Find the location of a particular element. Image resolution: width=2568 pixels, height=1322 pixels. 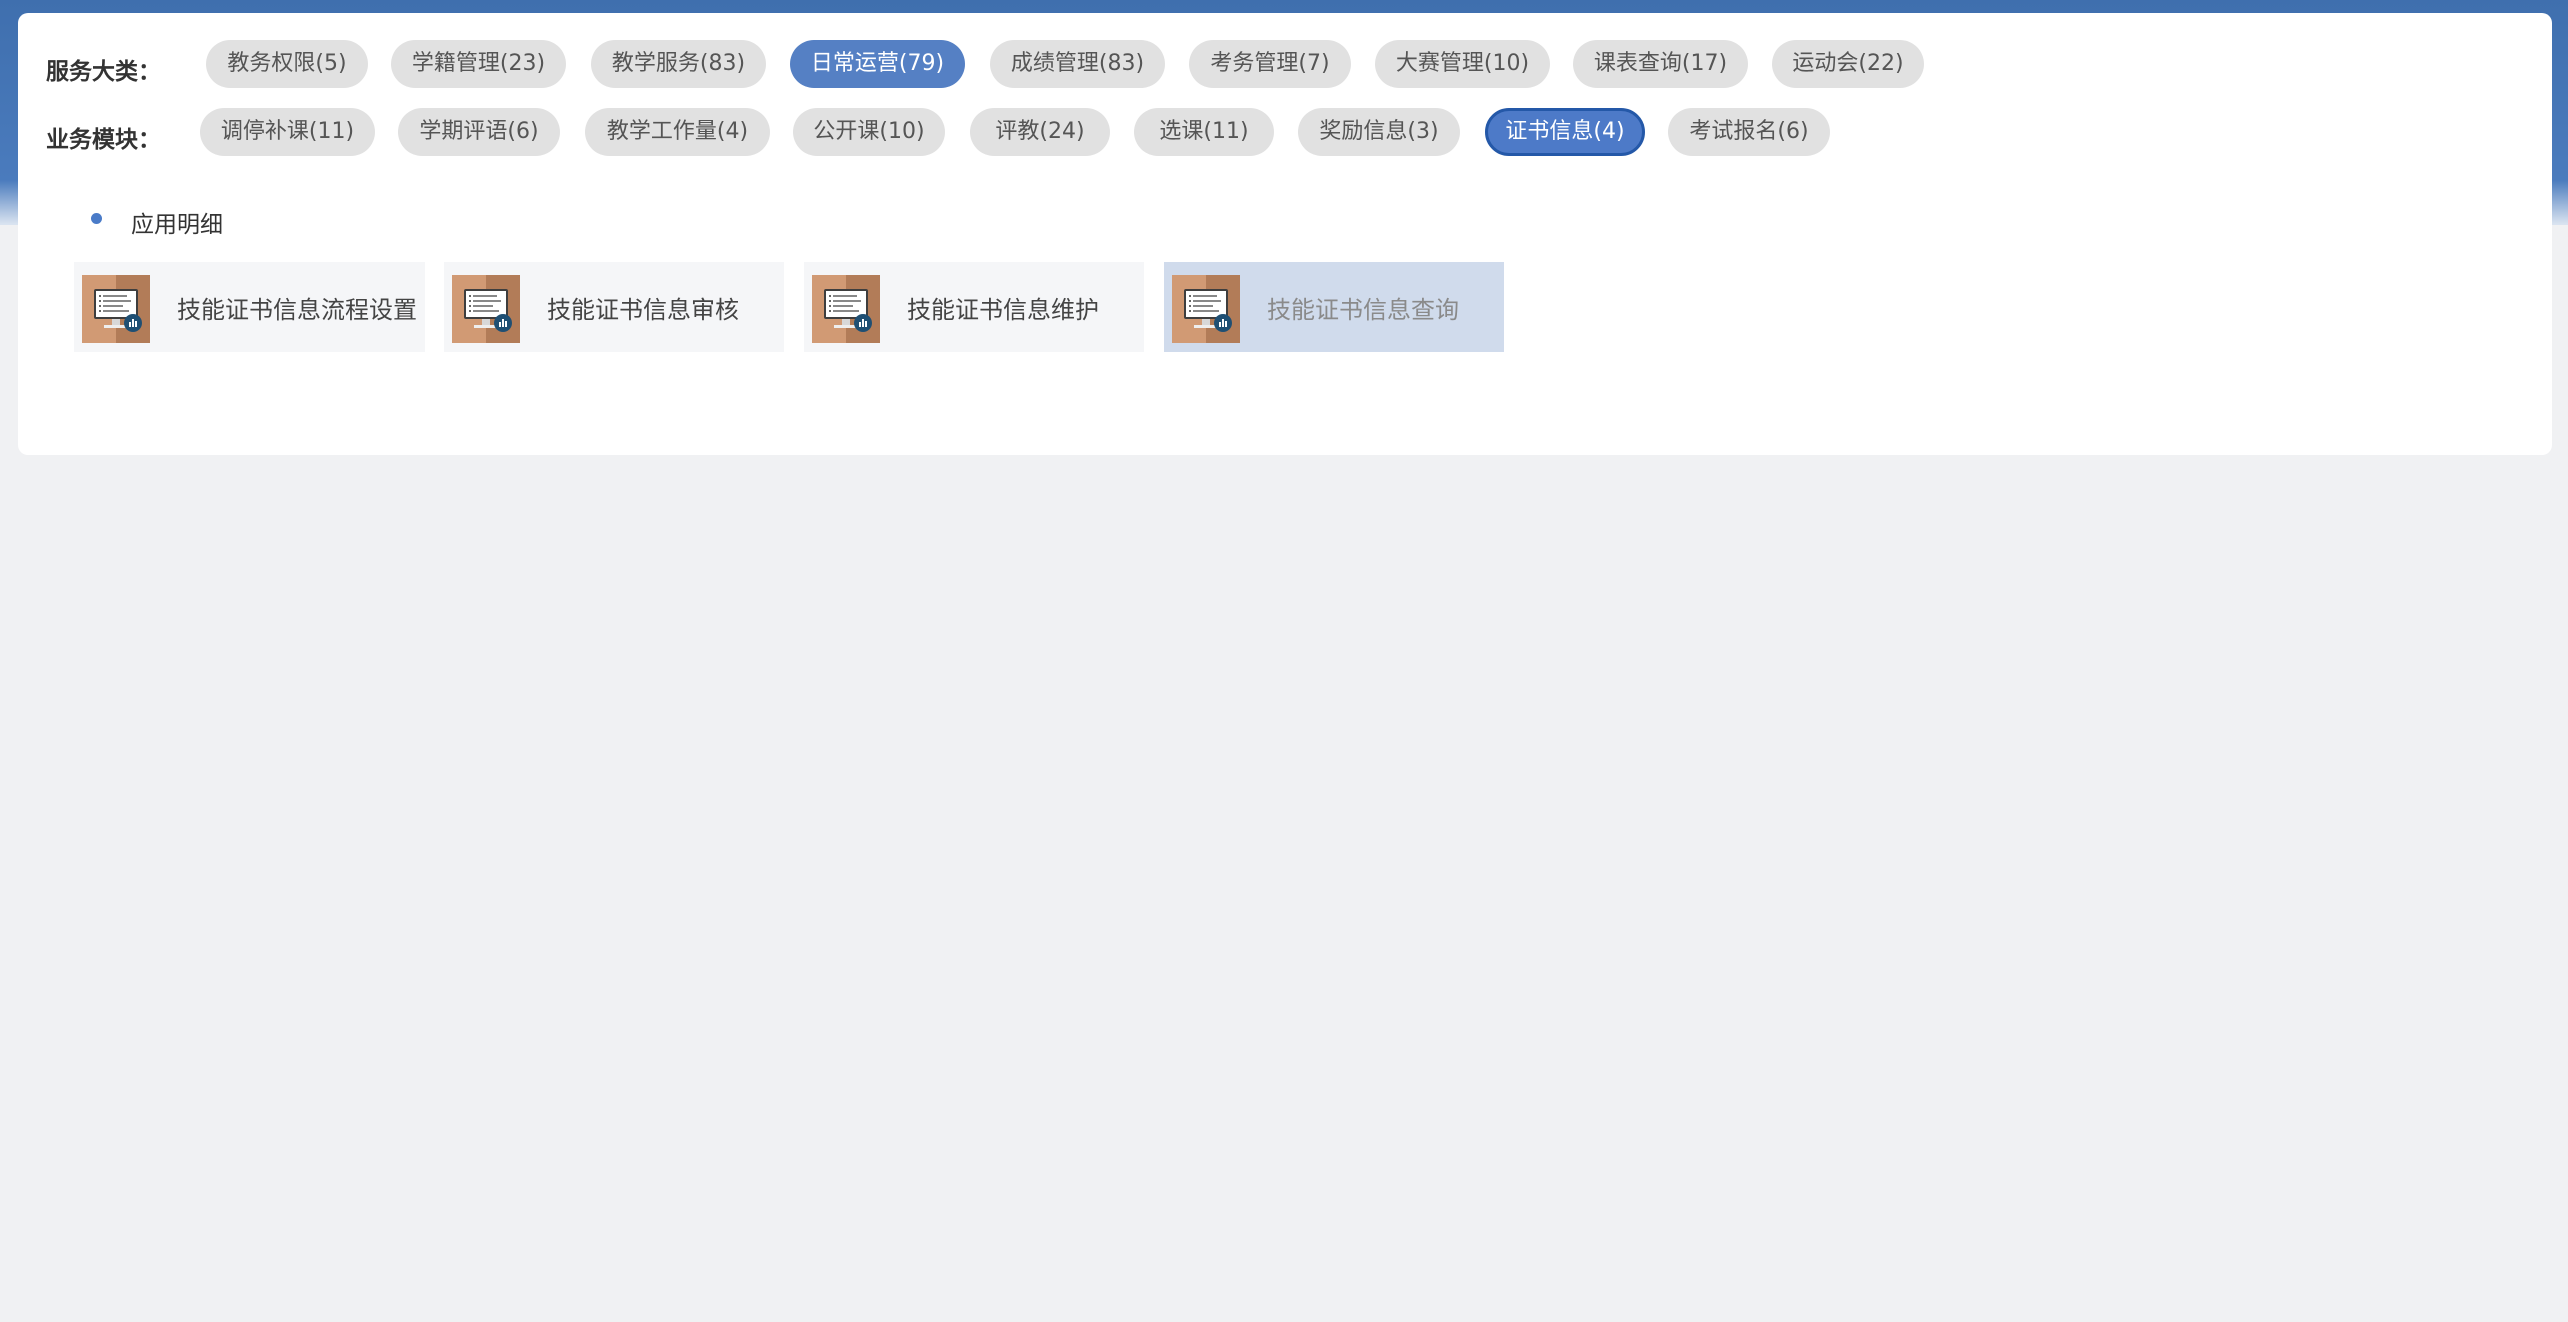

module-pill-kaoshi-baoming: 考试报名(6) is located at coordinates (1749, 132).